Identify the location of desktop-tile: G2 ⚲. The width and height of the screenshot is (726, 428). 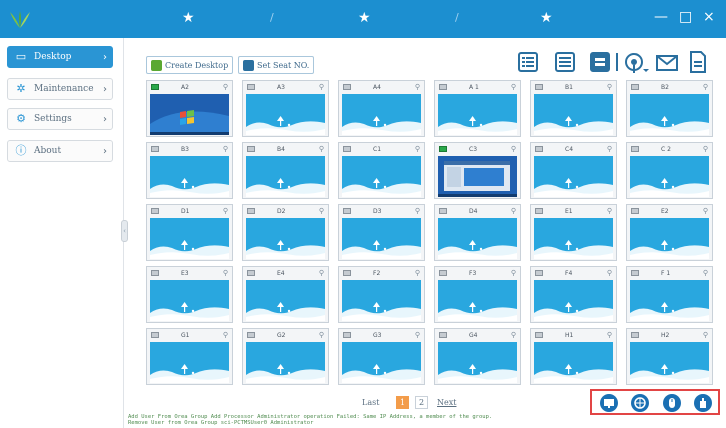
(285, 356).